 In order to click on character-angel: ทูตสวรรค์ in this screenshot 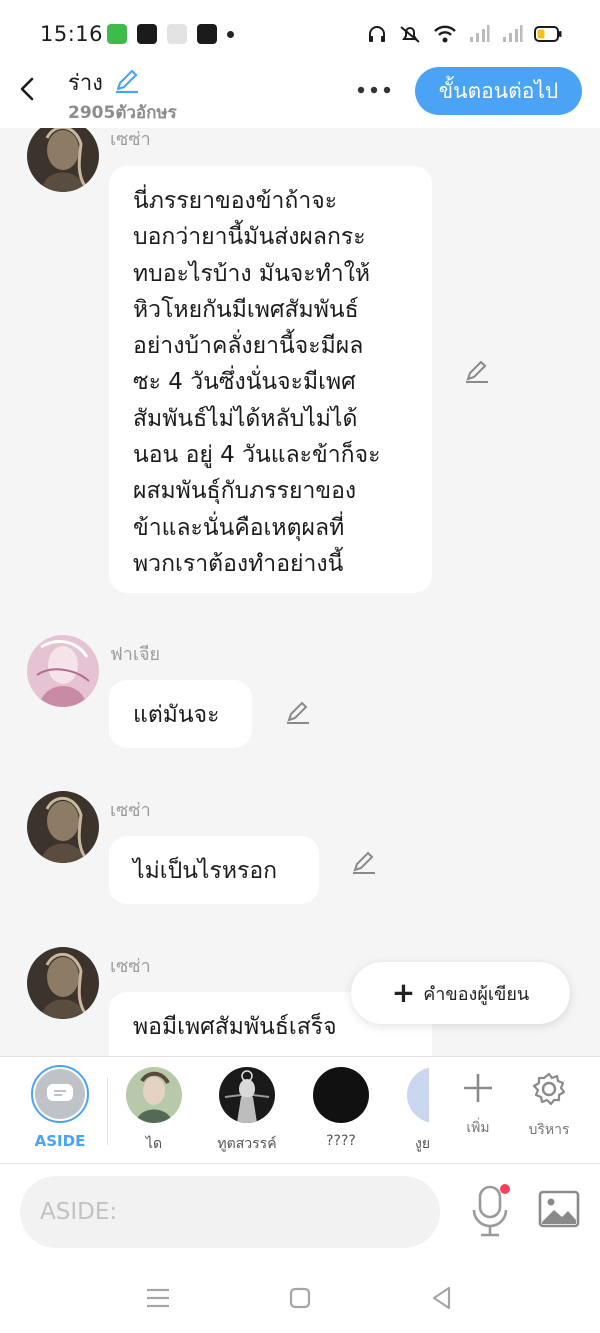, I will do `click(247, 1111)`.